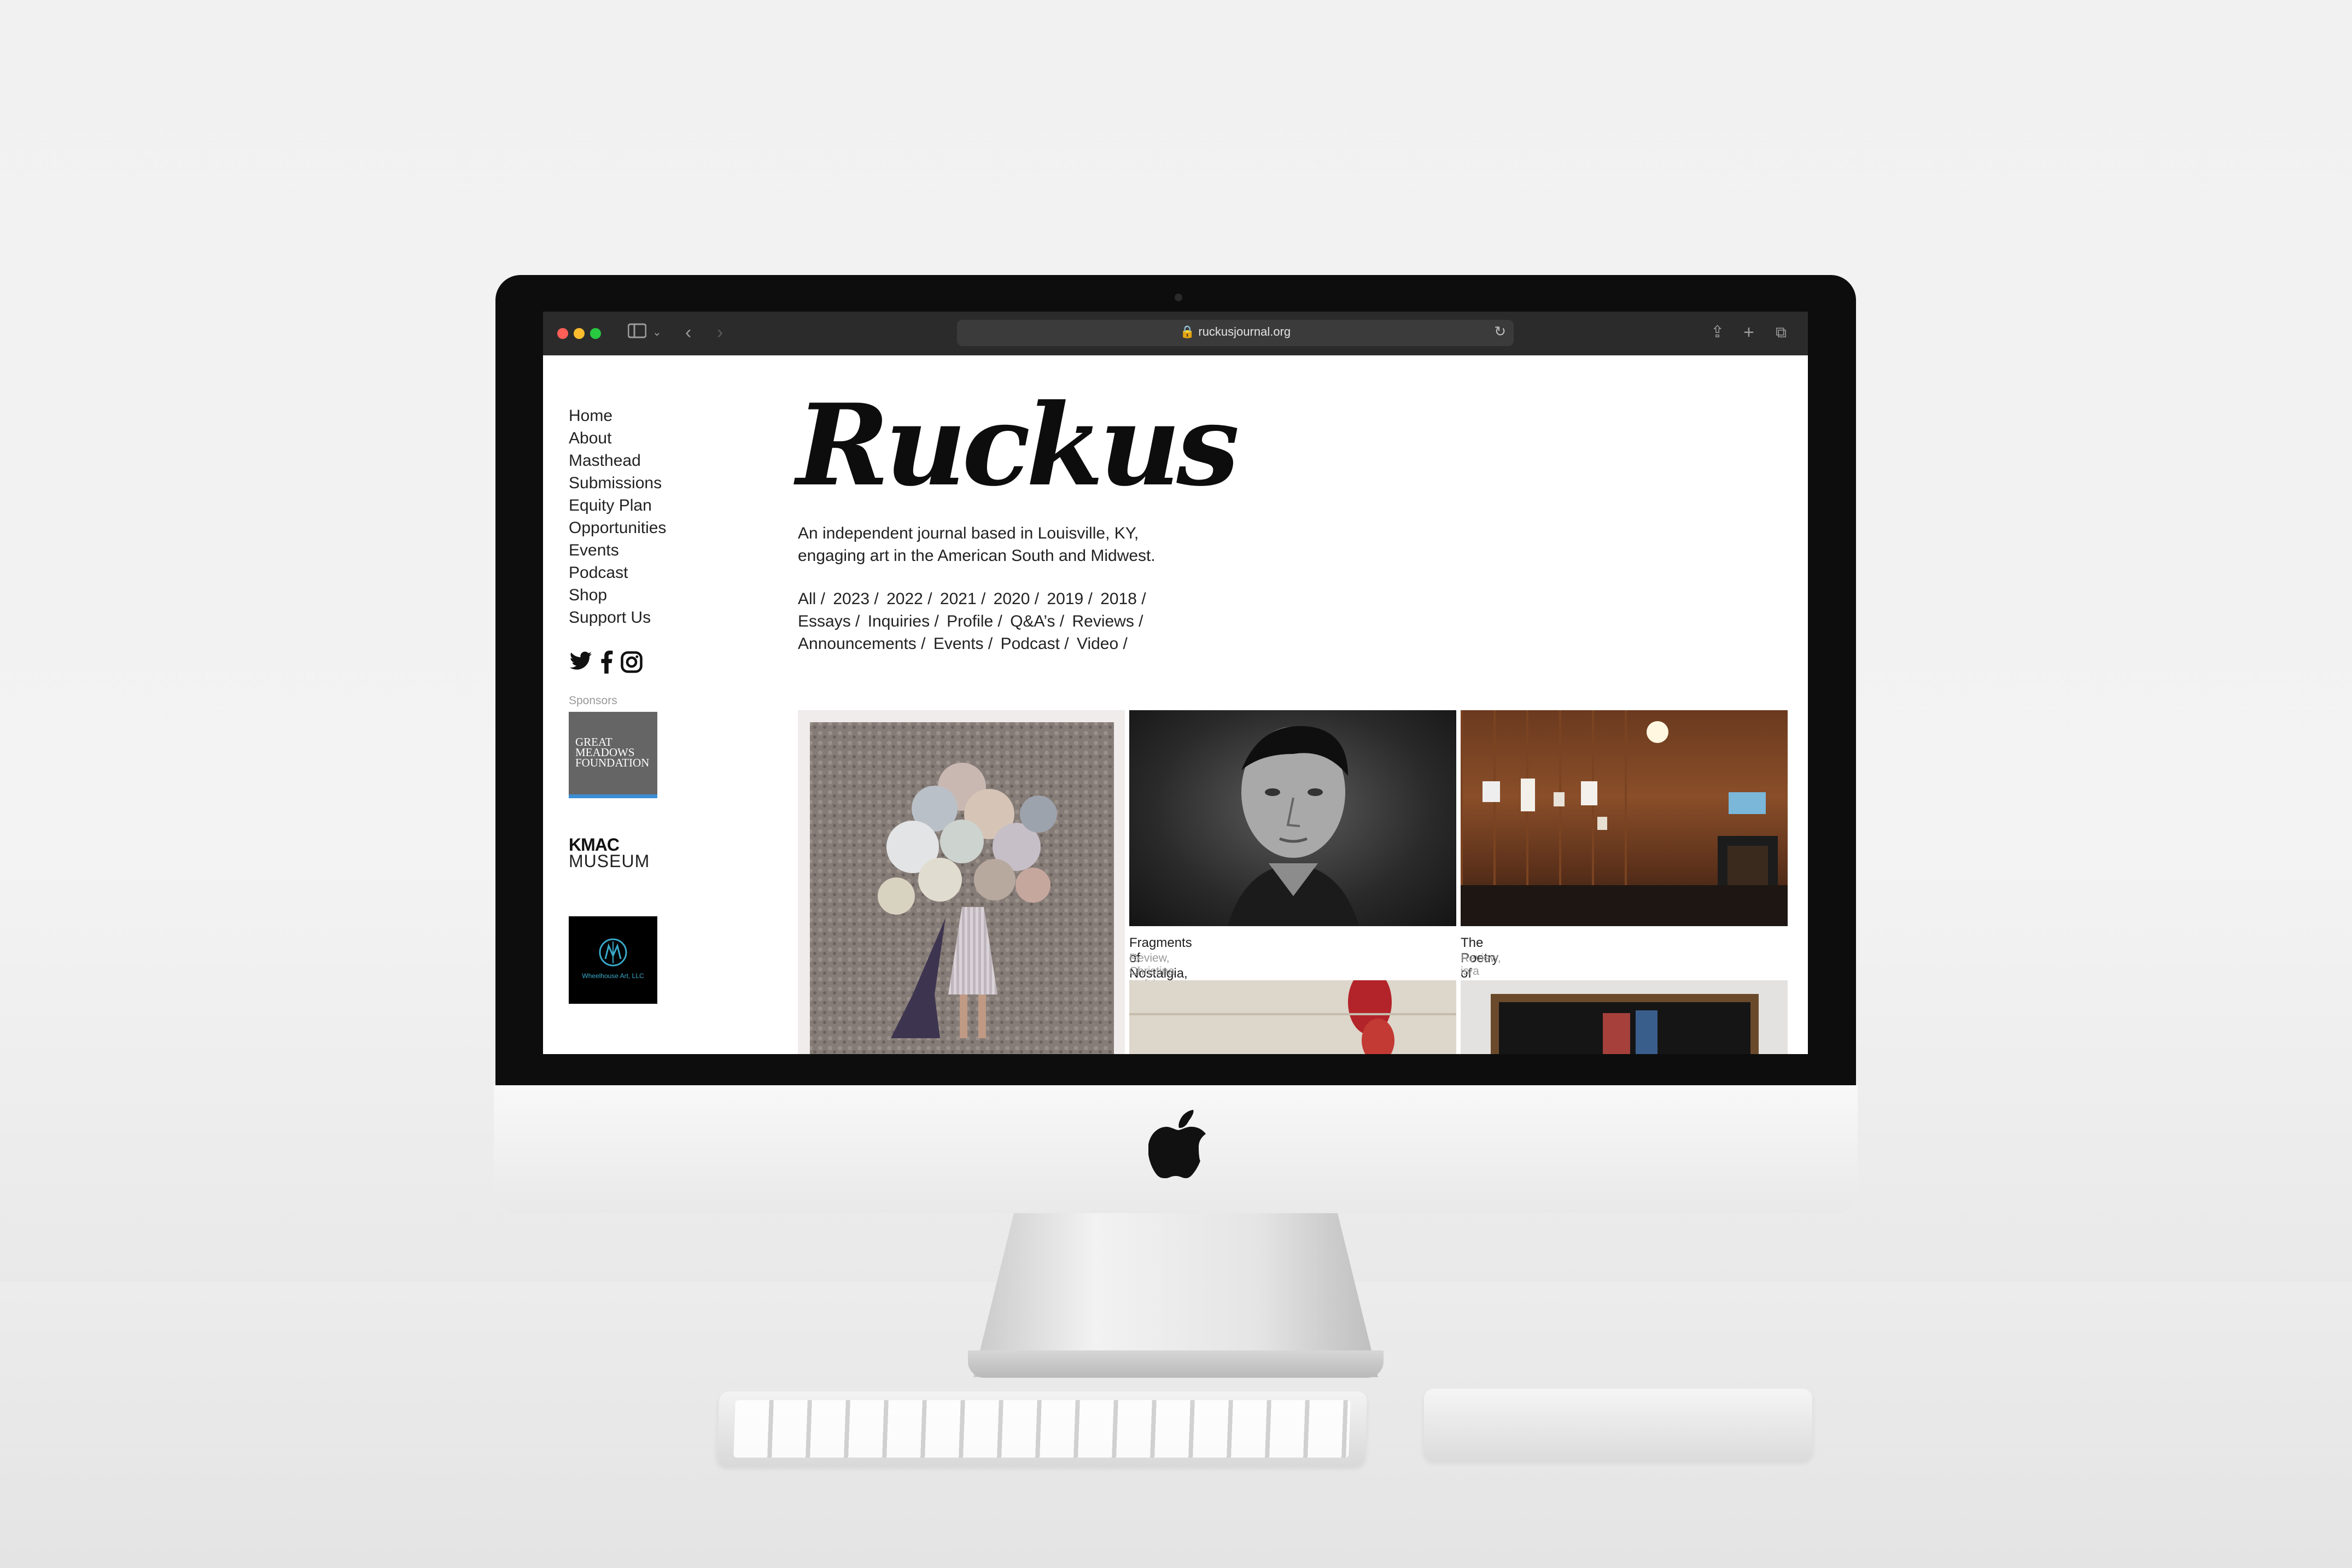 The height and width of the screenshot is (1568, 2352). What do you see at coordinates (657, 332) in the screenshot?
I see `chevron-down-icon: ⌄` at bounding box center [657, 332].